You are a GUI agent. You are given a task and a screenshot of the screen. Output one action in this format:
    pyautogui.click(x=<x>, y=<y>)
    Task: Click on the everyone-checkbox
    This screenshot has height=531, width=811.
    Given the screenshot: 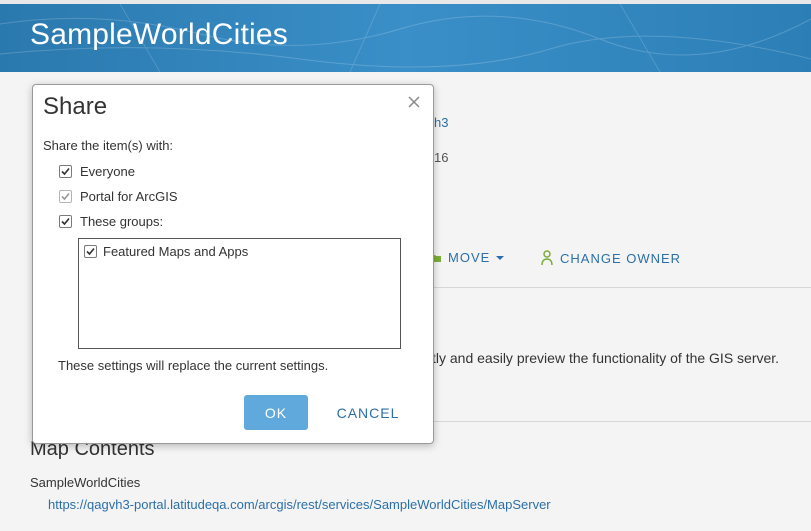 What is the action you would take?
    pyautogui.click(x=65, y=171)
    